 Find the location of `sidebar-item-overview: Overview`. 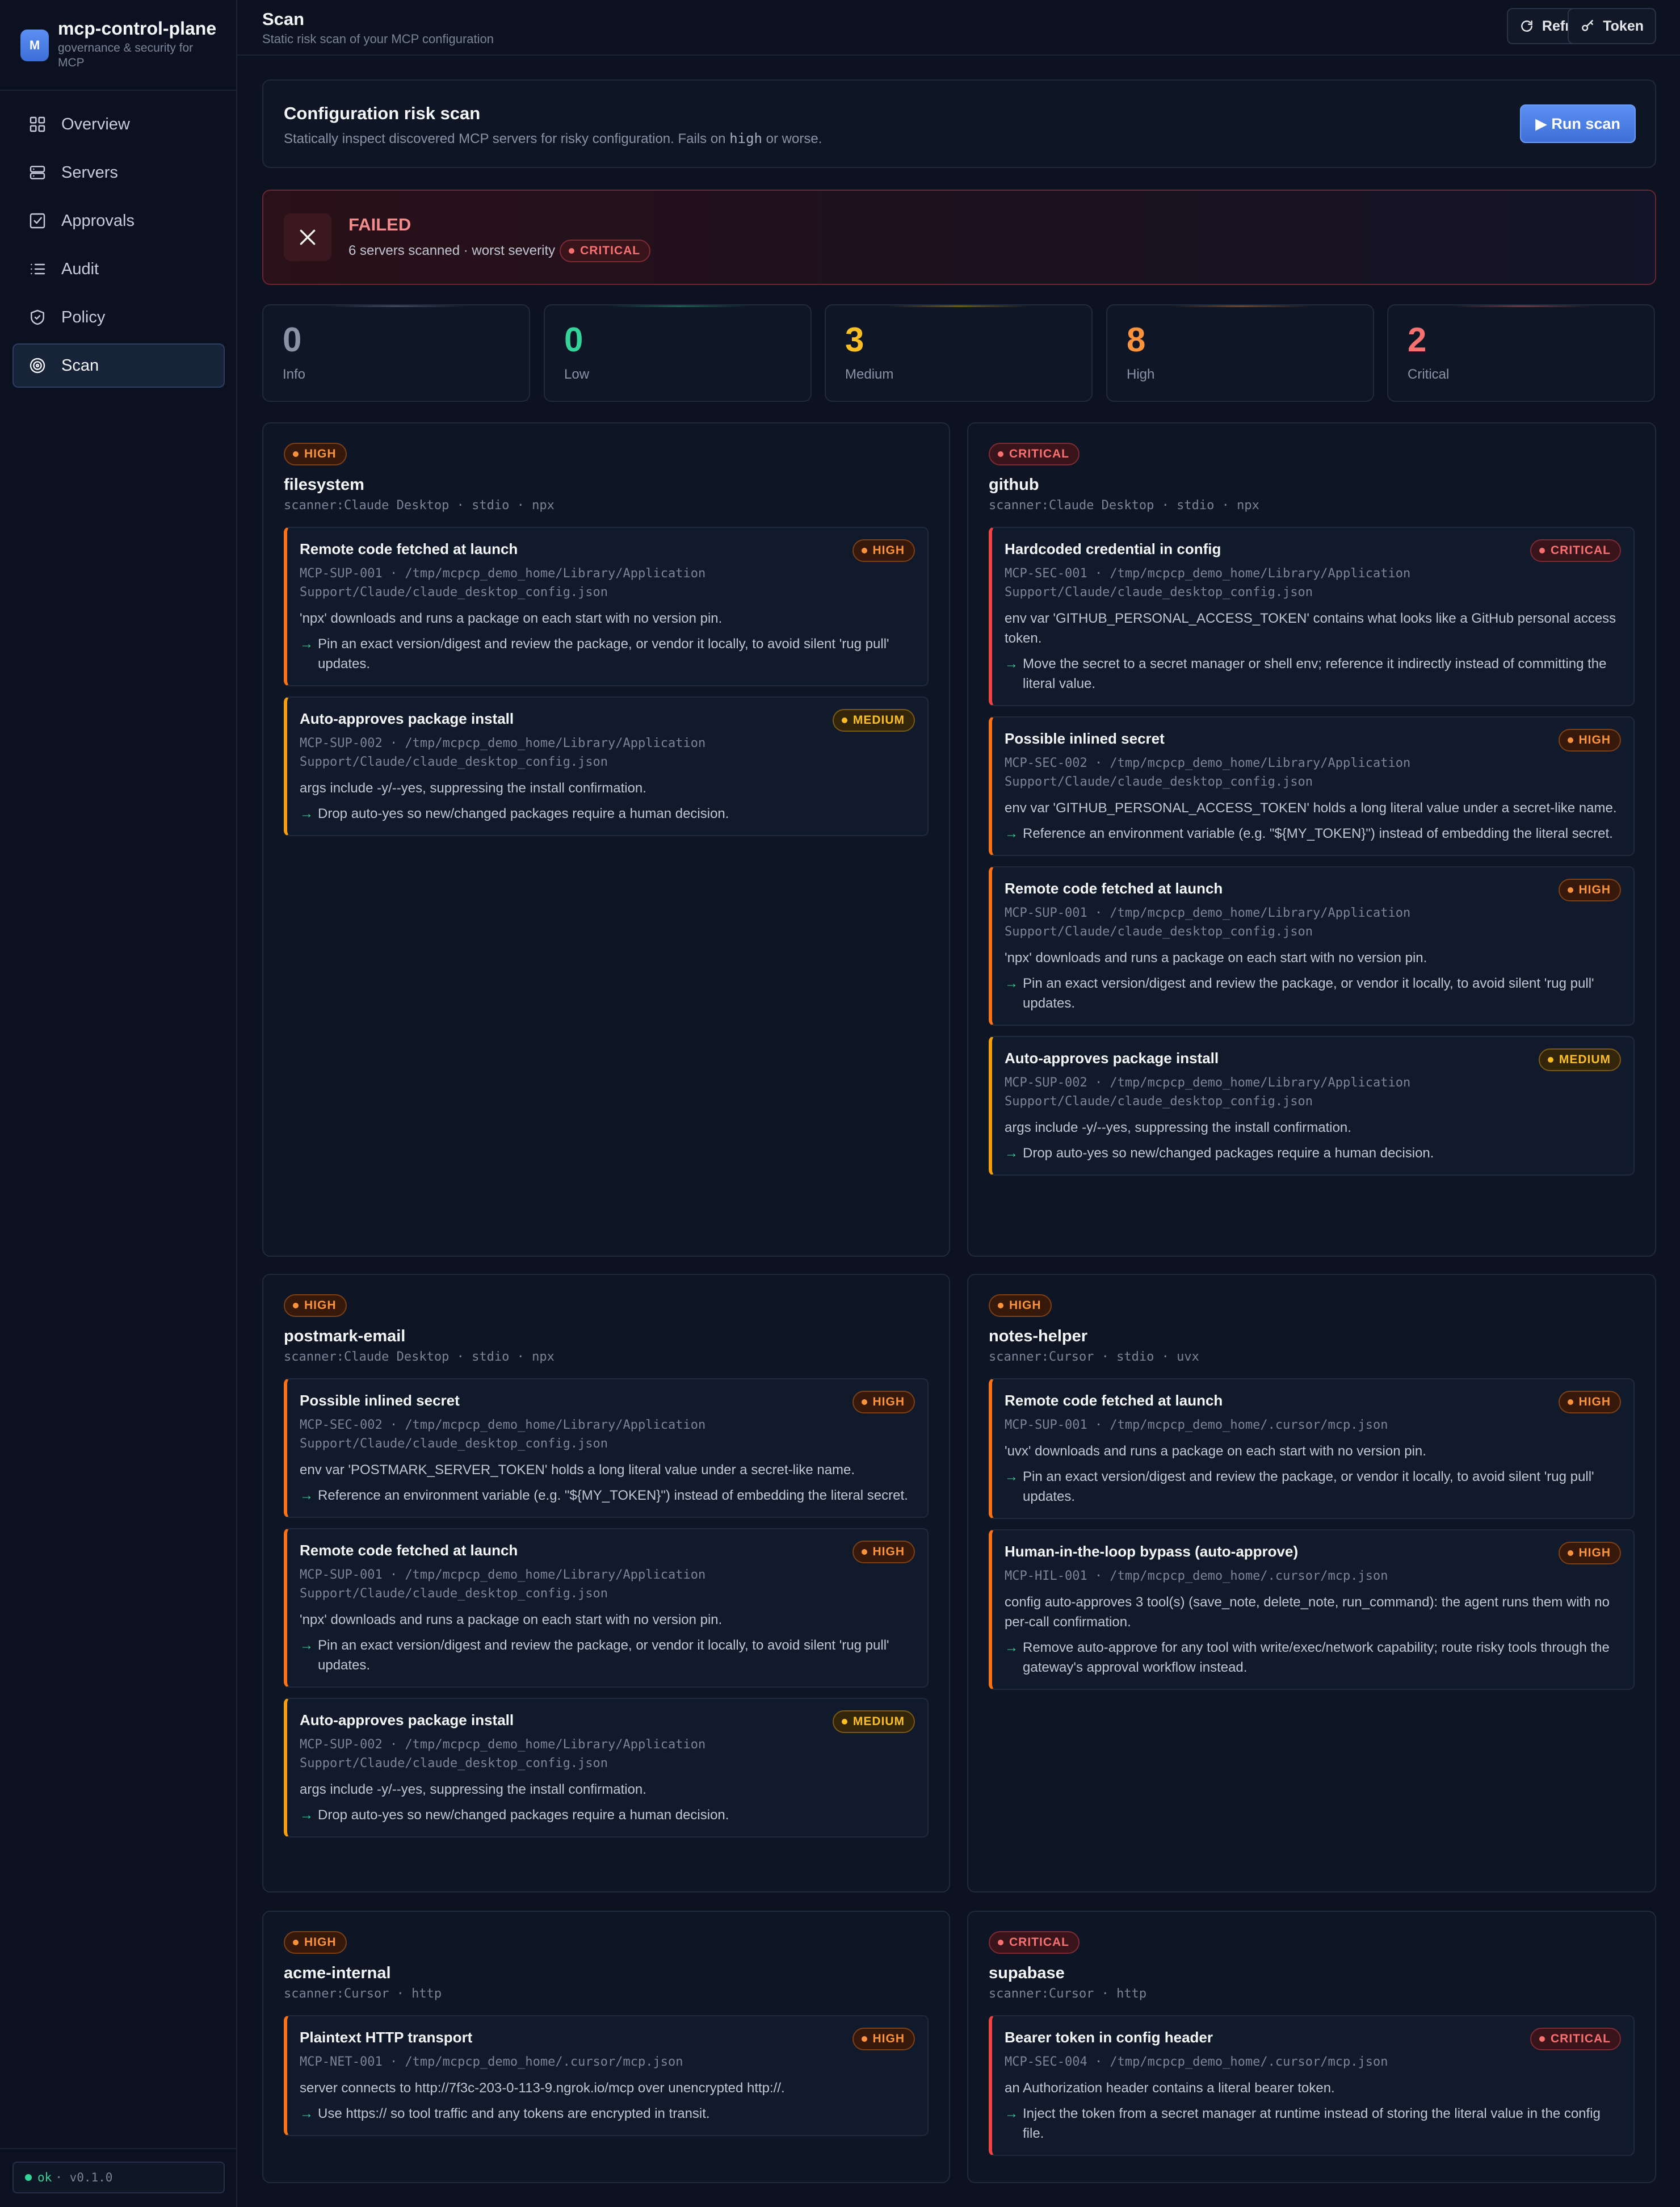

sidebar-item-overview: Overview is located at coordinates (118, 124).